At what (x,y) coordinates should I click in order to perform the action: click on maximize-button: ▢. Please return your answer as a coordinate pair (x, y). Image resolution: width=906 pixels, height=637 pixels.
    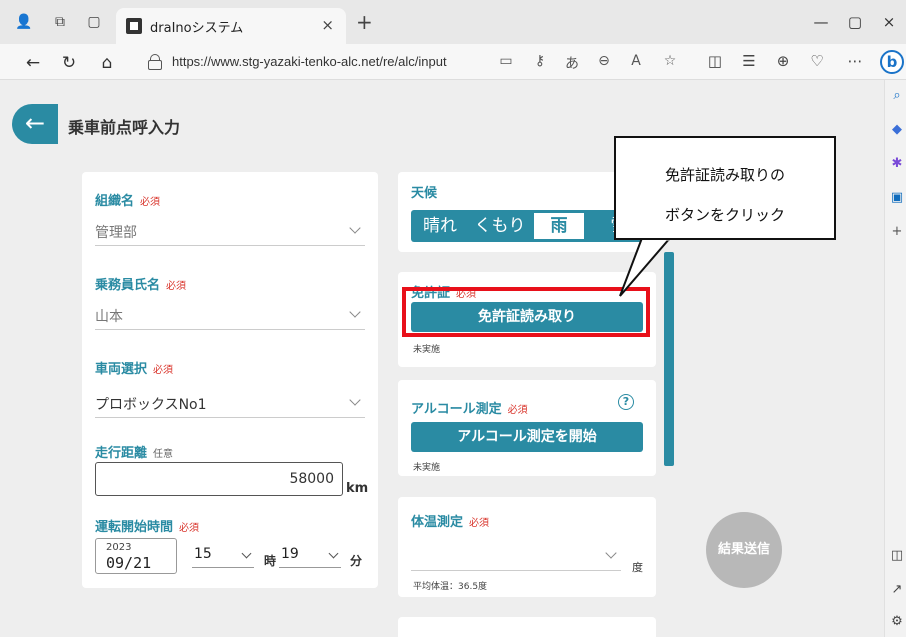
    Looking at the image, I should click on (855, 22).